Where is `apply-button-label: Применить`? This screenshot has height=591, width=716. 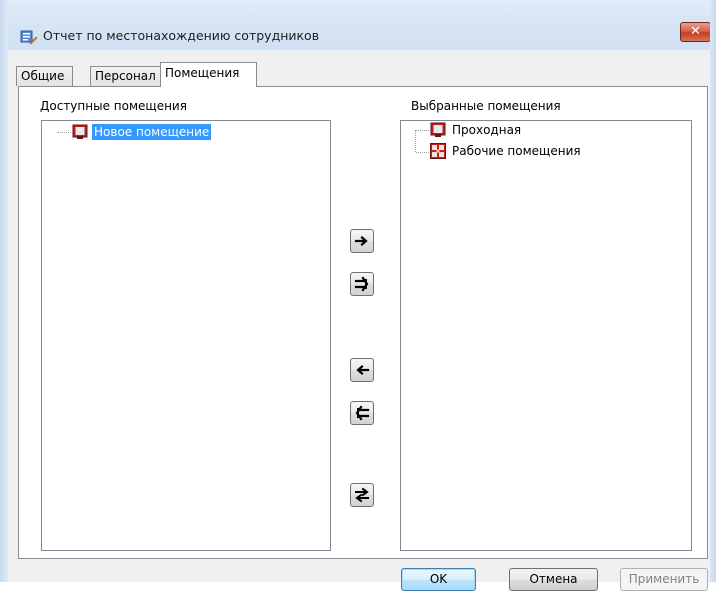 apply-button-label: Применить is located at coordinates (664, 579).